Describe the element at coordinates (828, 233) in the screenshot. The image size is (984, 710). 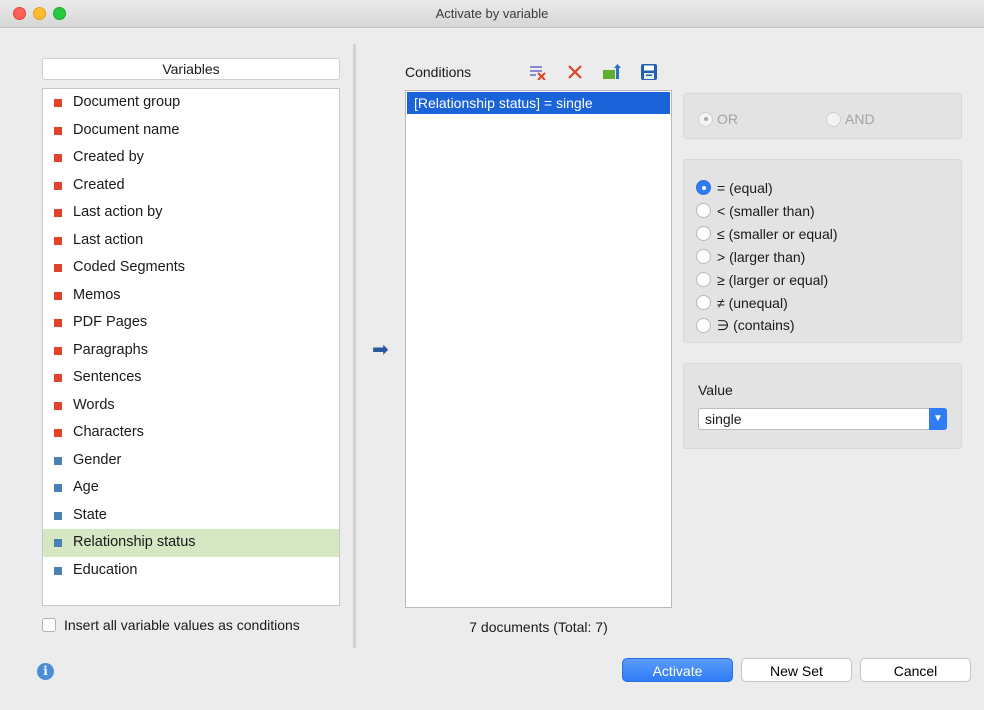
I see `operator-option: ≤ (smaller or equal)` at that location.